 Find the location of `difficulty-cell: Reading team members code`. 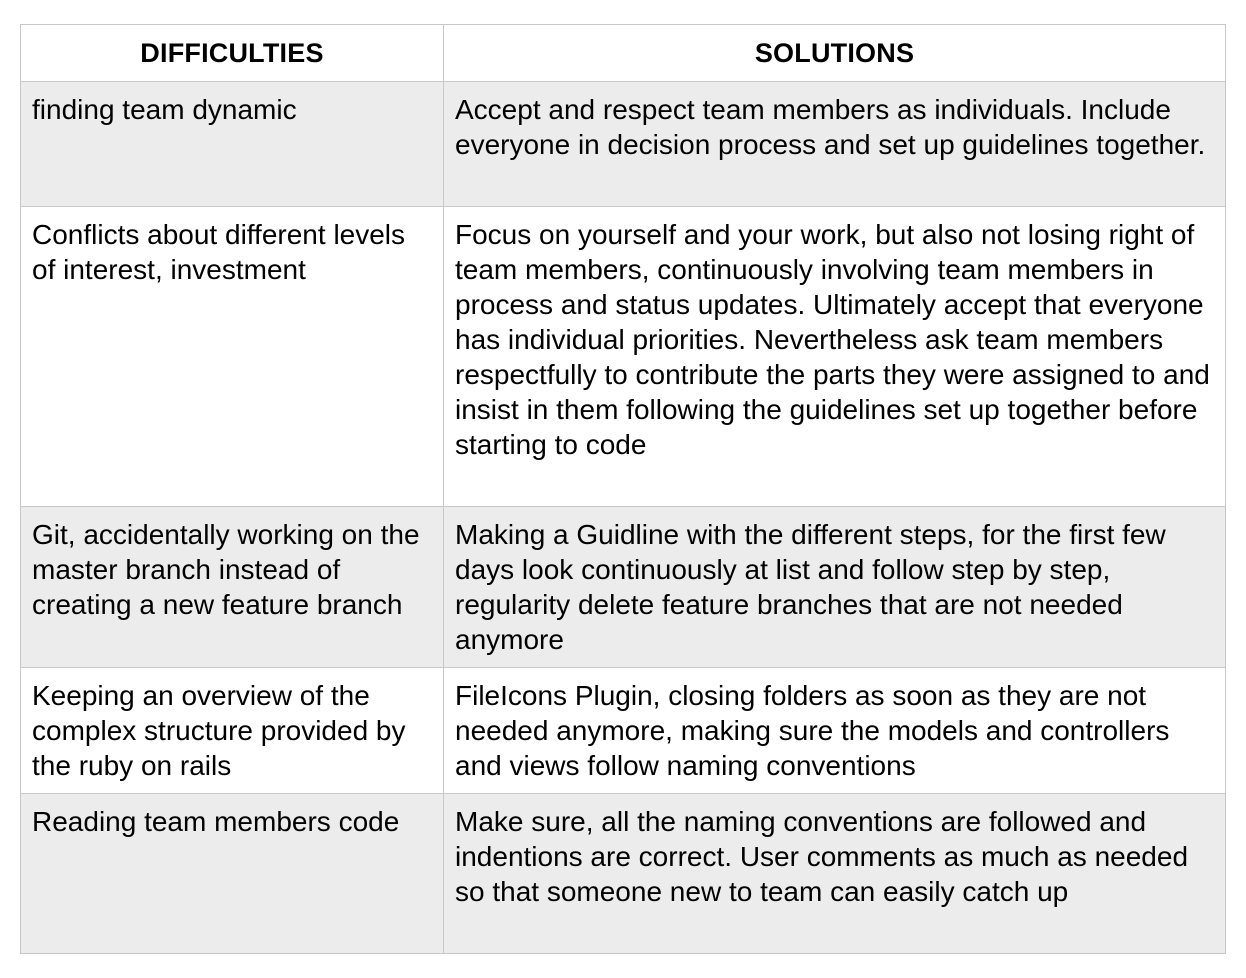

difficulty-cell: Reading team members code is located at coordinates (232, 873).